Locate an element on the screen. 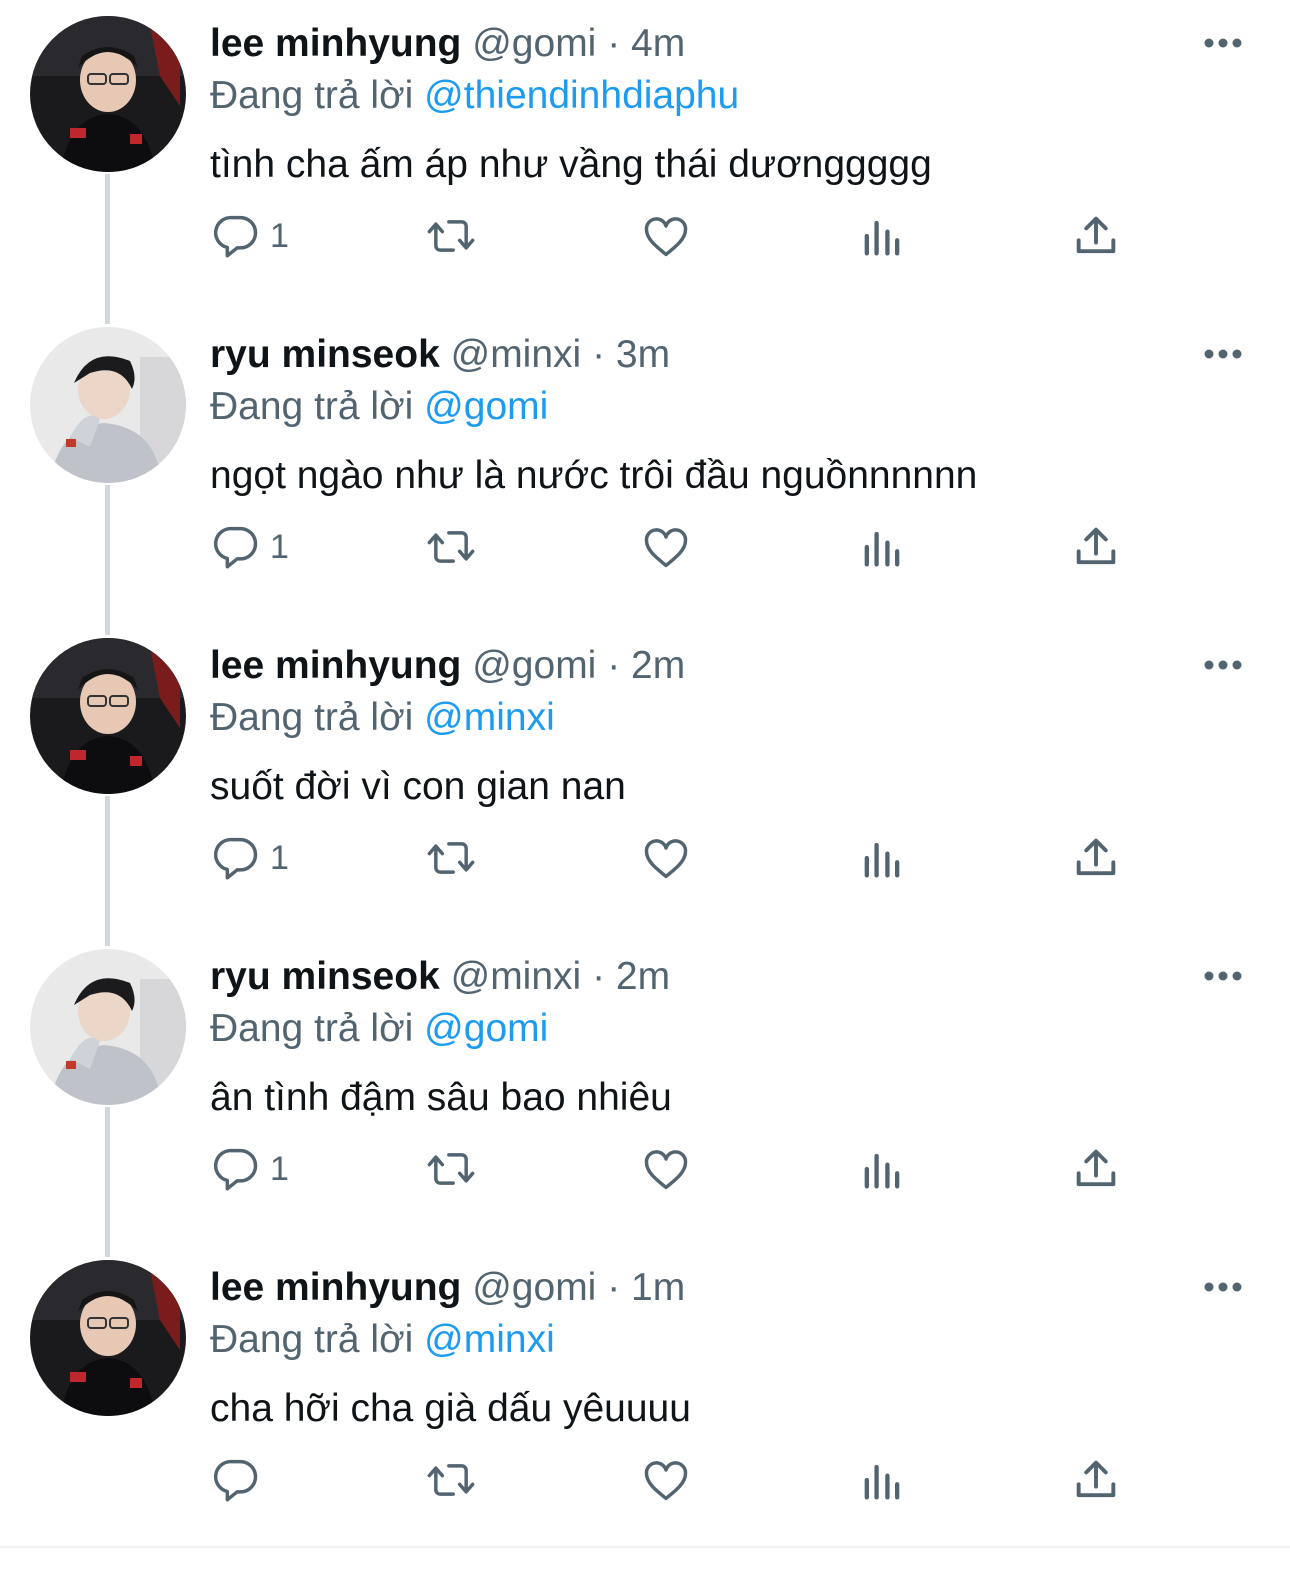  tweet-header: lee minhyung @gomi · 1m is located at coordinates (447, 1288).